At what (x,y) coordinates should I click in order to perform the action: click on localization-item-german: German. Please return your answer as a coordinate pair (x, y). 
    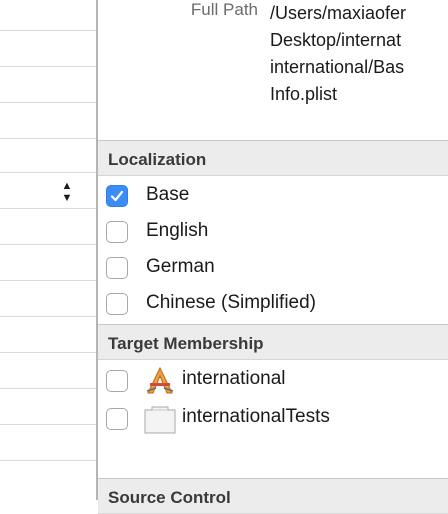
    Looking at the image, I should click on (273, 269).